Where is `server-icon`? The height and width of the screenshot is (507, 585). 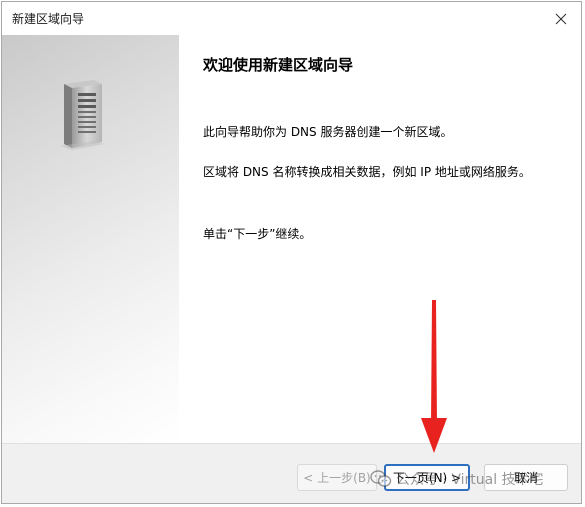 server-icon is located at coordinates (82, 115).